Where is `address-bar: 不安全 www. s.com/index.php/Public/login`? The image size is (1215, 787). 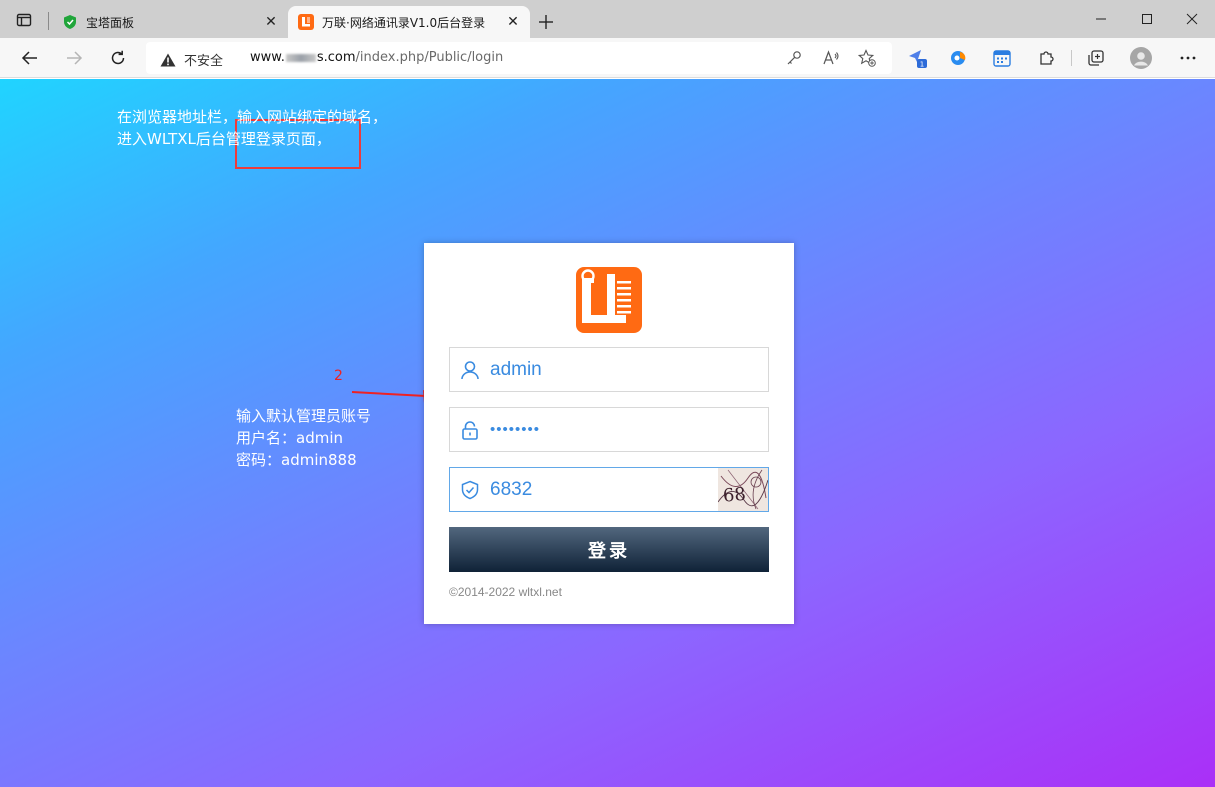 address-bar: 不安全 www. s.com/index.php/Public/login is located at coordinates (519, 58).